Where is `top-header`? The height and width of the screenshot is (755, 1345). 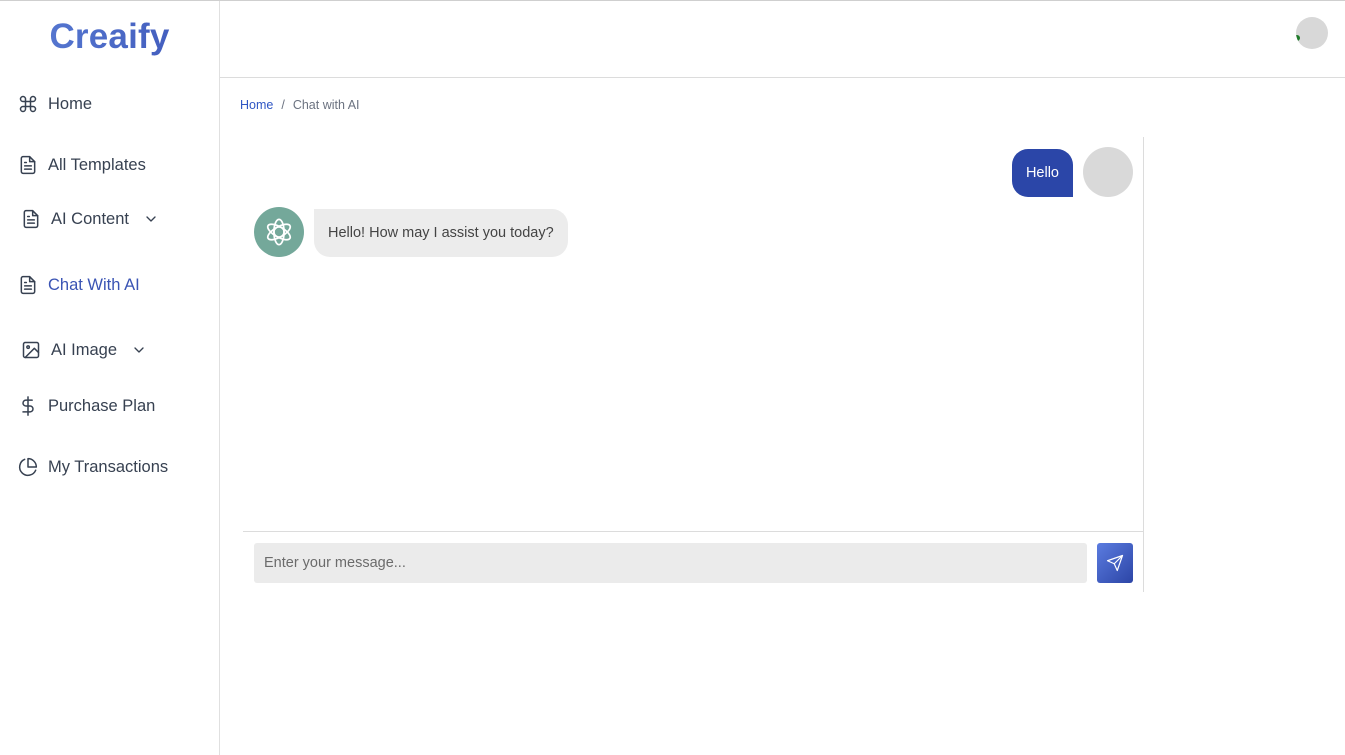 top-header is located at coordinates (782, 39).